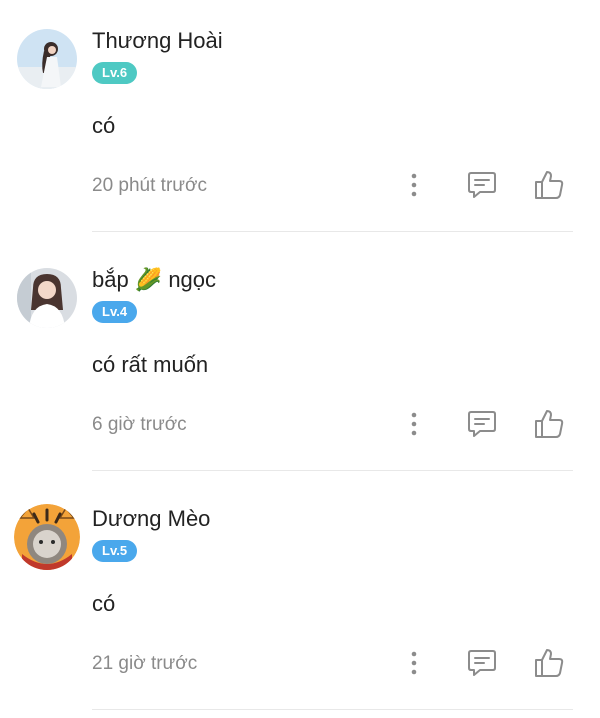 The image size is (600, 718). What do you see at coordinates (115, 551) in the screenshot?
I see `level-badge: Lv.5` at bounding box center [115, 551].